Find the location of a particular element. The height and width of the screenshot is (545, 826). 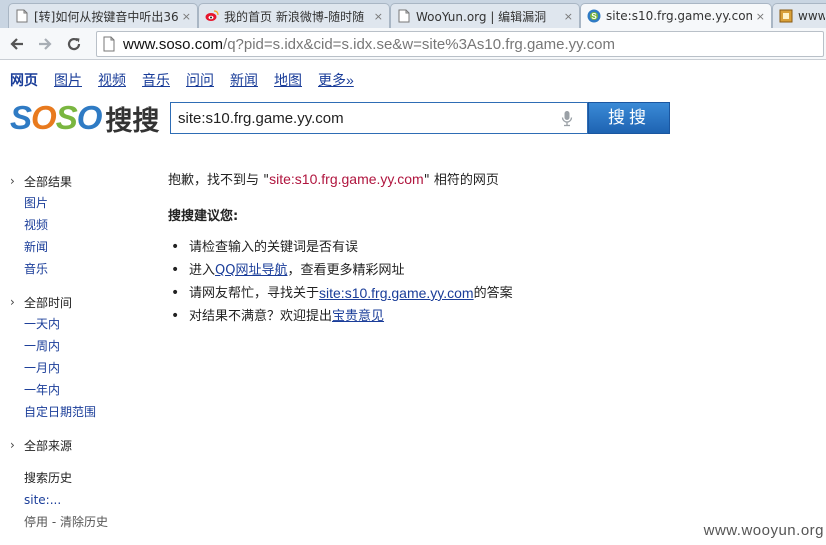

search-history: 搜索历史 site:... 停用 - 清除历史 is located at coordinates (80, 500).